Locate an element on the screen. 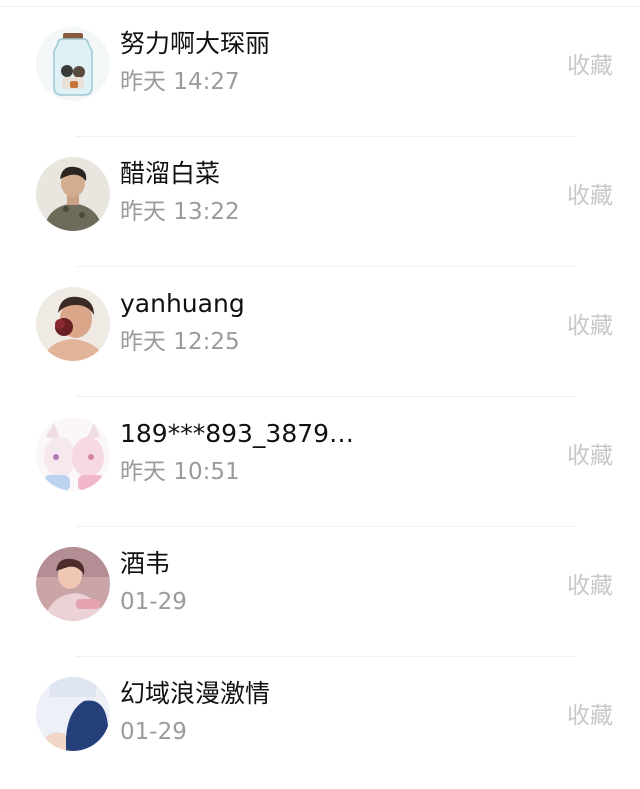 This screenshot has height=789, width=640. anime-avatar-image is located at coordinates (73, 454).